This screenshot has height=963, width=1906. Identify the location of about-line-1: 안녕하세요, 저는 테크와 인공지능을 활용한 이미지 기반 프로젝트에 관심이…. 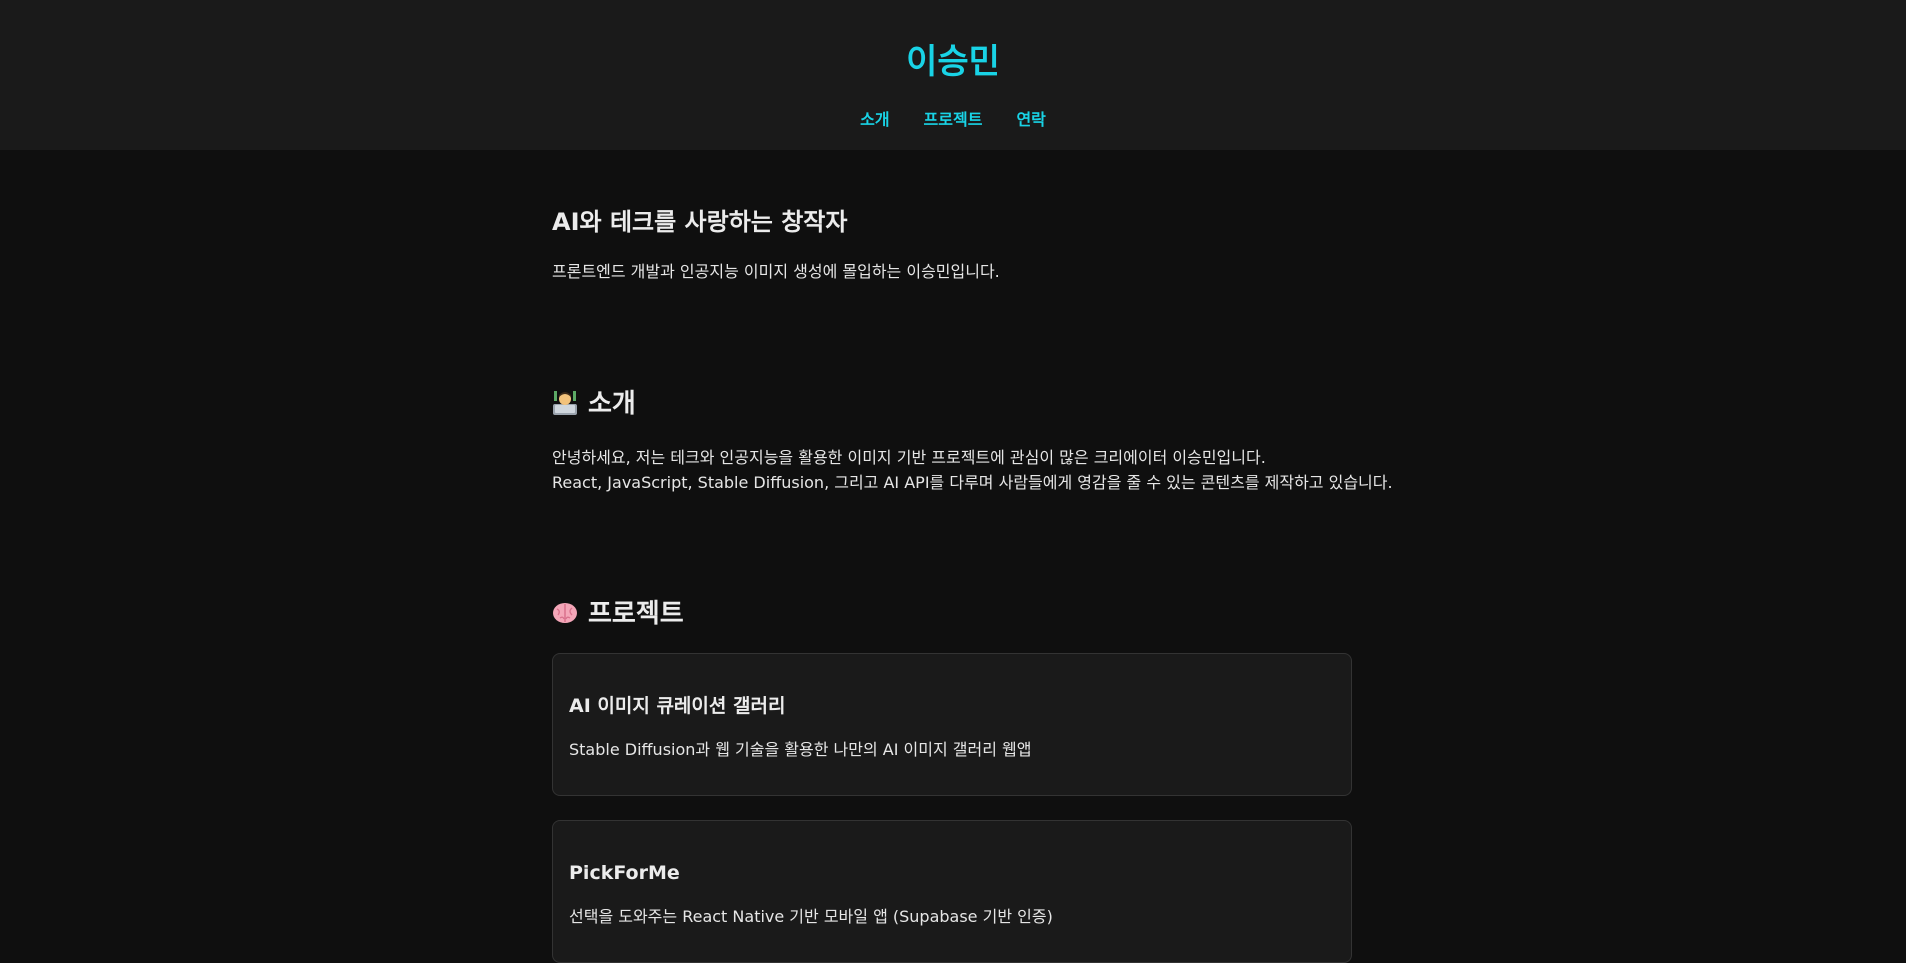
(909, 457).